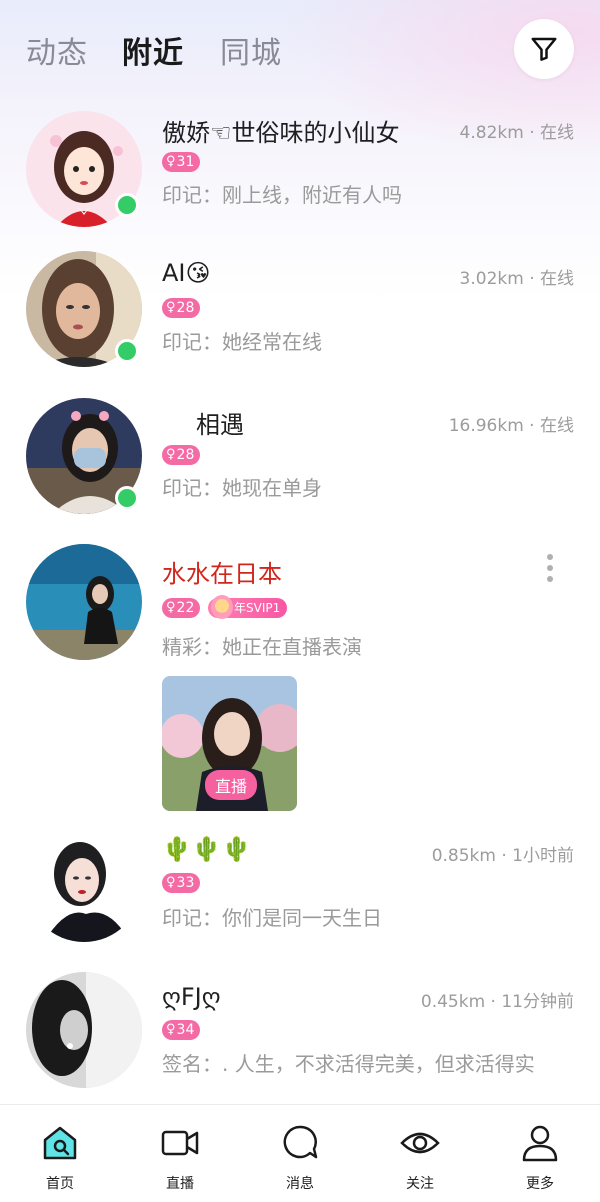 The image size is (600, 1202). Describe the element at coordinates (207, 849) in the screenshot. I see `user-name: 🌵🌵🌵` at that location.